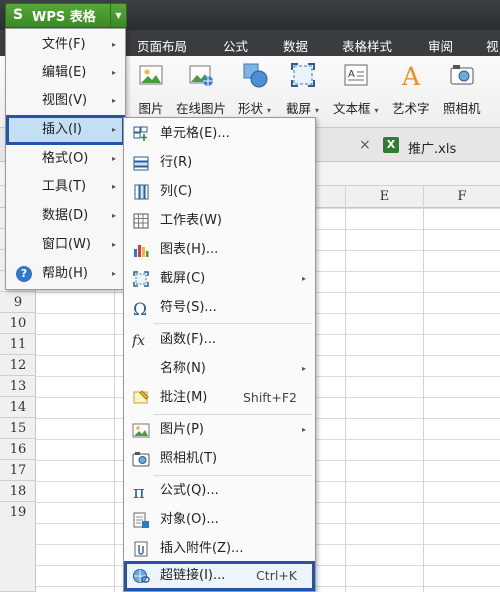 Image resolution: width=500 pixels, height=592 pixels. What do you see at coordinates (440, 45) in the screenshot?
I see `tab-review: 审阅` at bounding box center [440, 45].